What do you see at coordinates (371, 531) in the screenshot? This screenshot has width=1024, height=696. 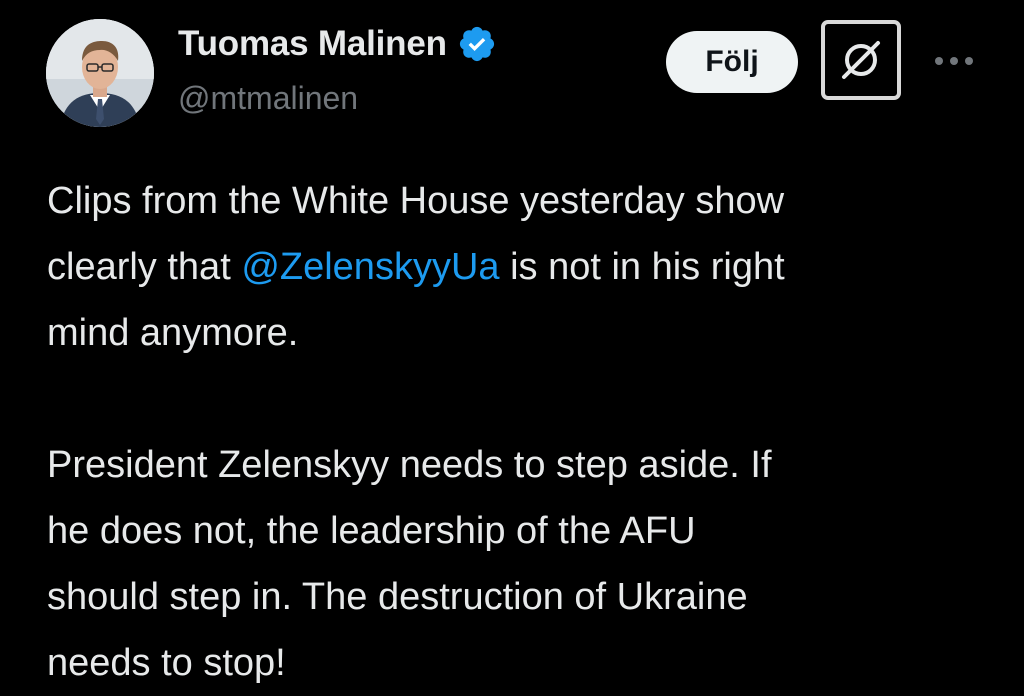 I see `tweet-line: he does not, the leadership of the AFU` at bounding box center [371, 531].